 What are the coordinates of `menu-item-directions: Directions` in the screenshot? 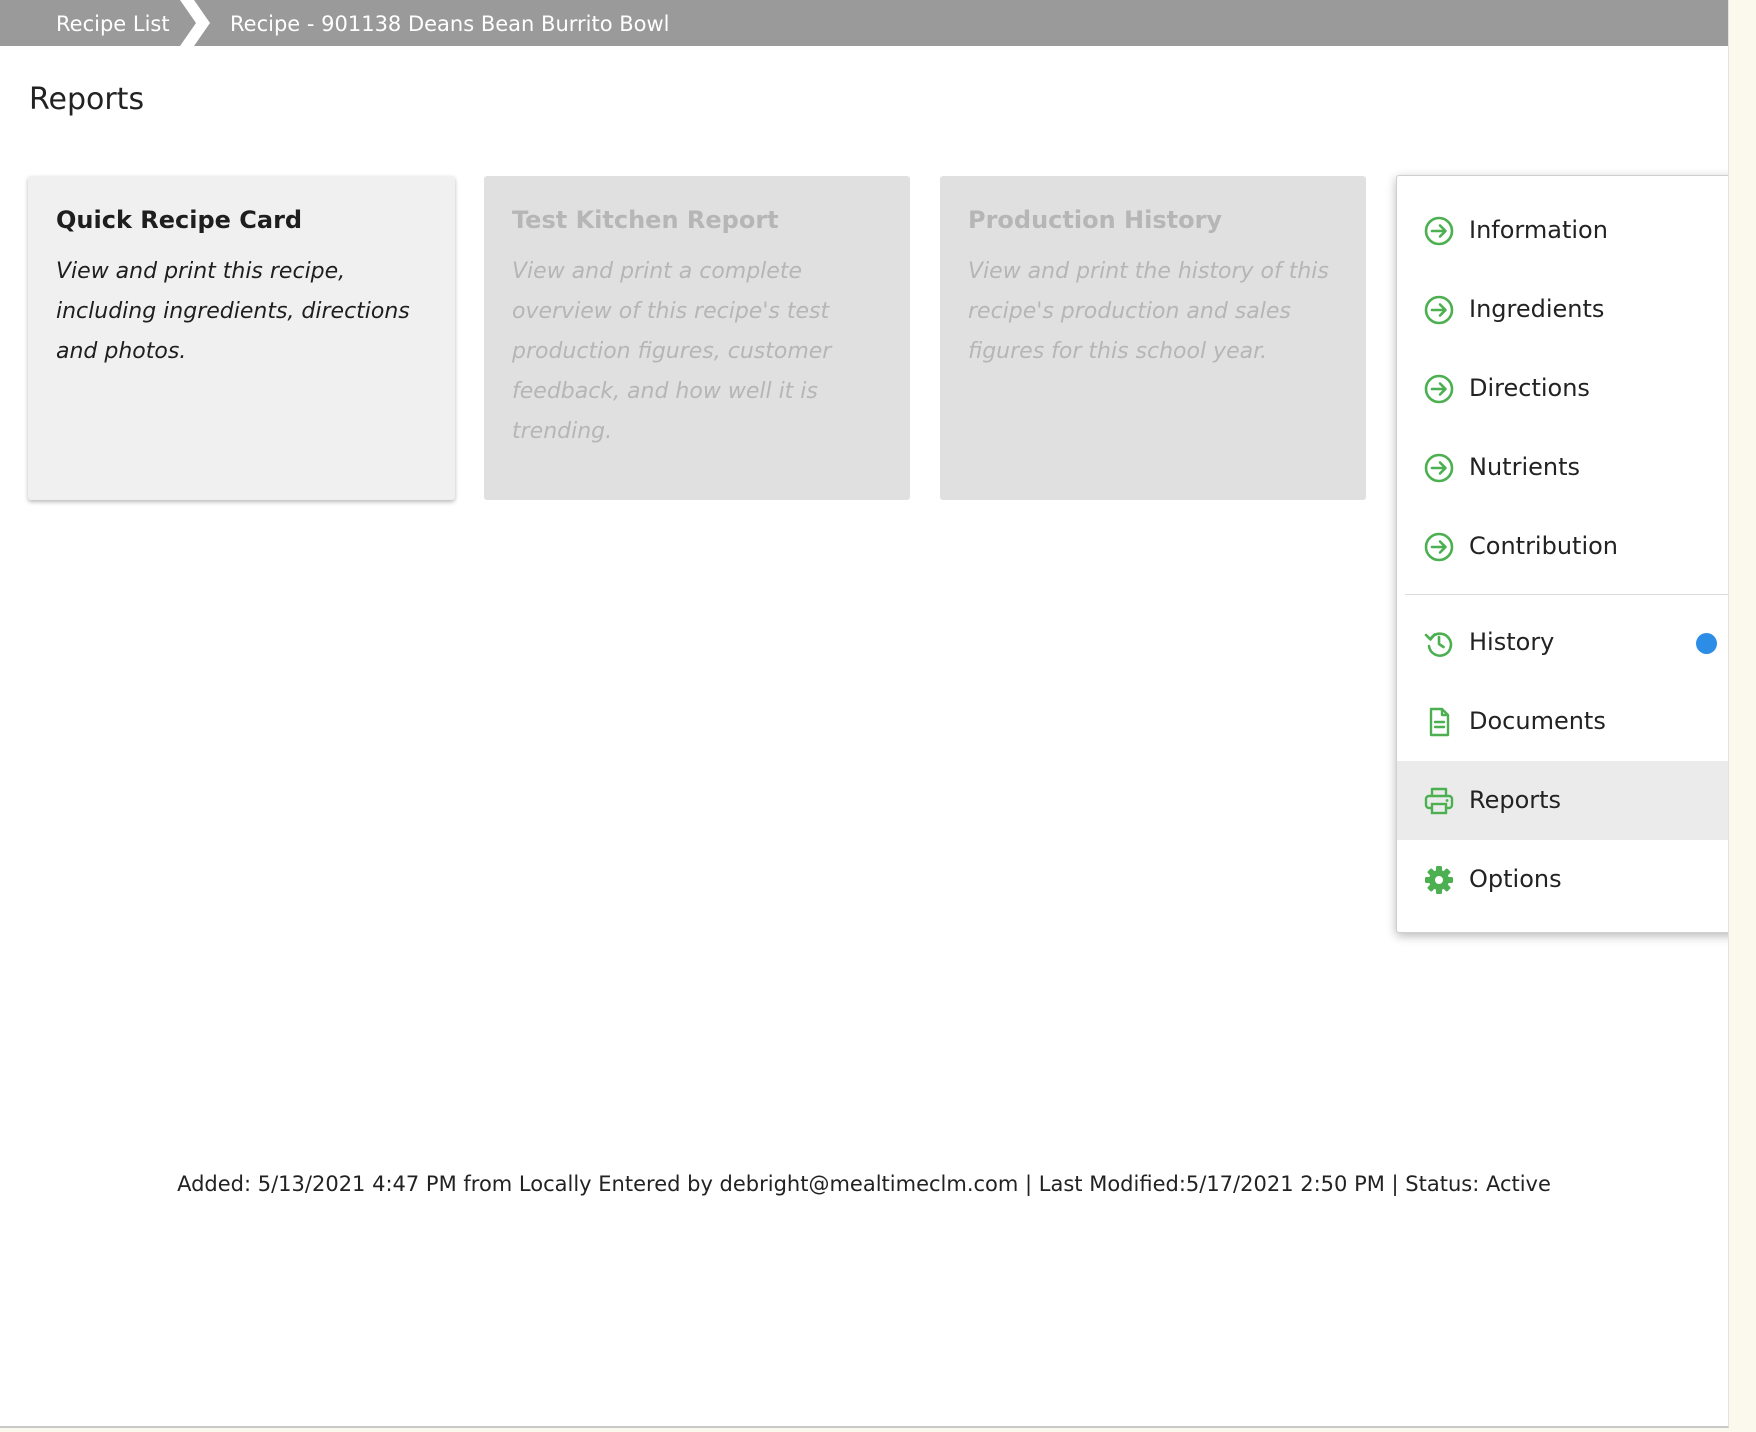 It's located at (1562, 388).